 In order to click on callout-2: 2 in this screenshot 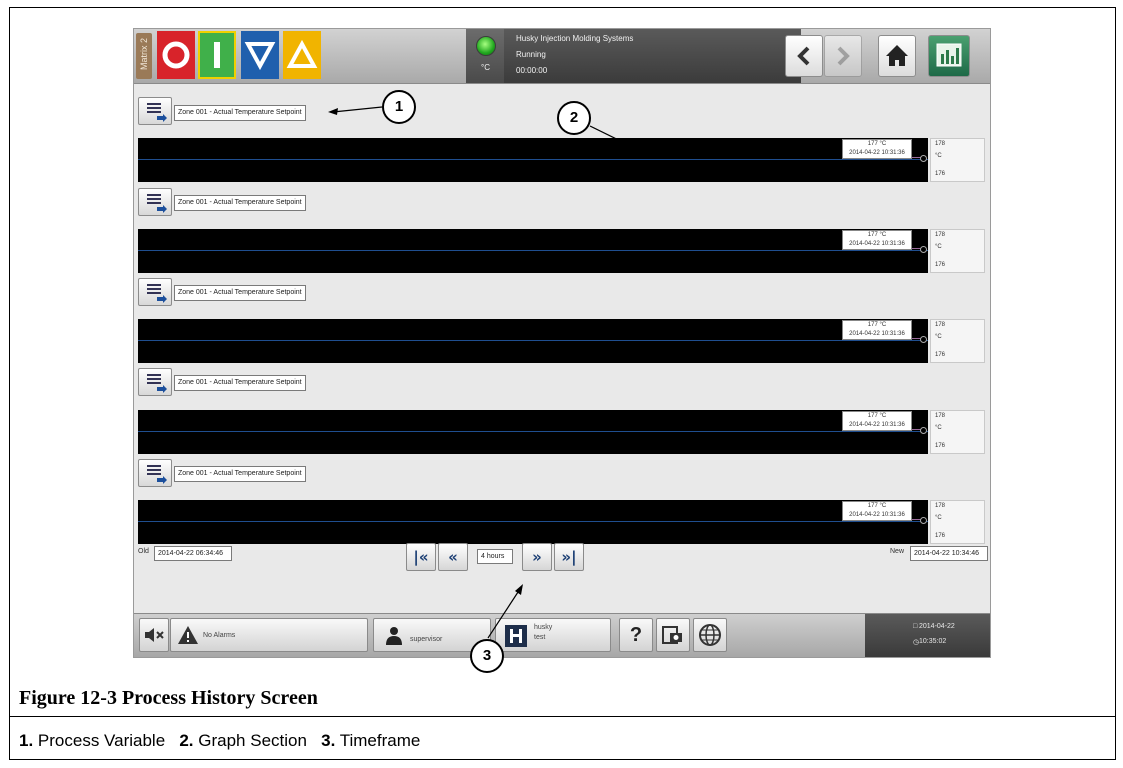, I will do `click(574, 118)`.